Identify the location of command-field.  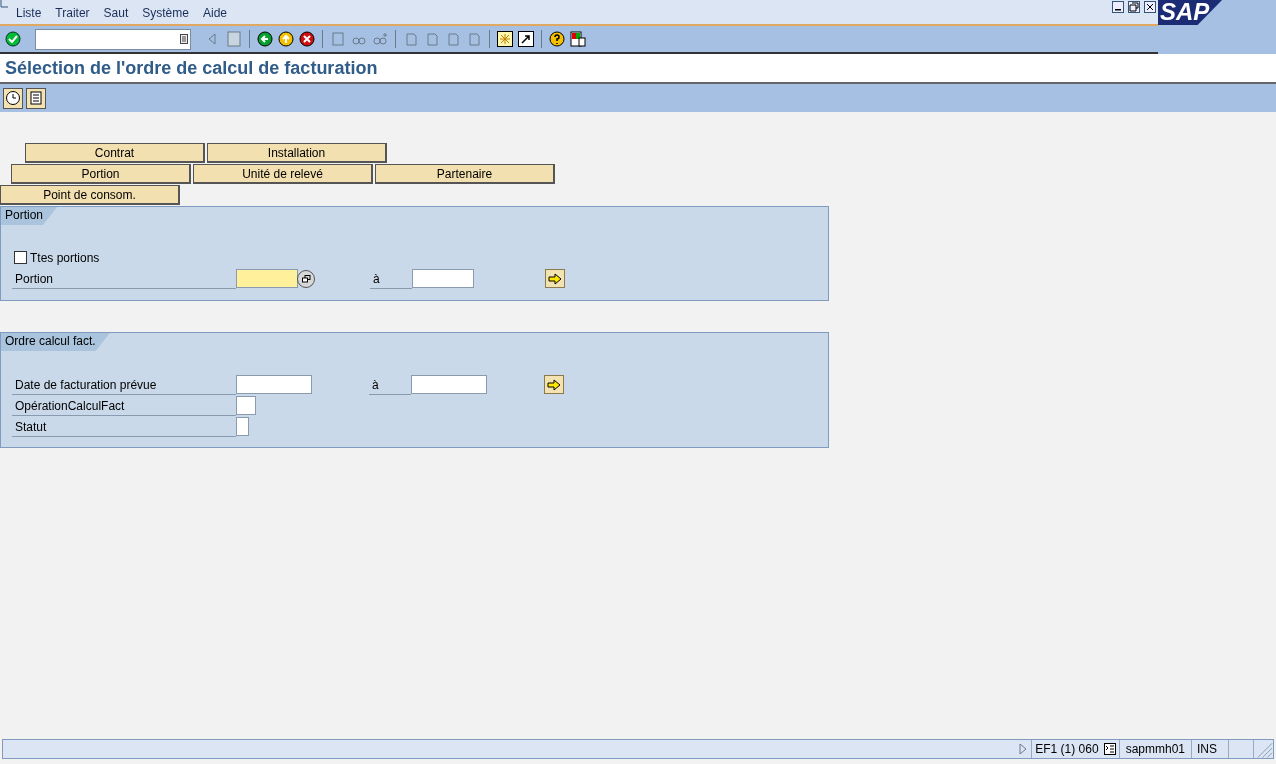
(113, 39).